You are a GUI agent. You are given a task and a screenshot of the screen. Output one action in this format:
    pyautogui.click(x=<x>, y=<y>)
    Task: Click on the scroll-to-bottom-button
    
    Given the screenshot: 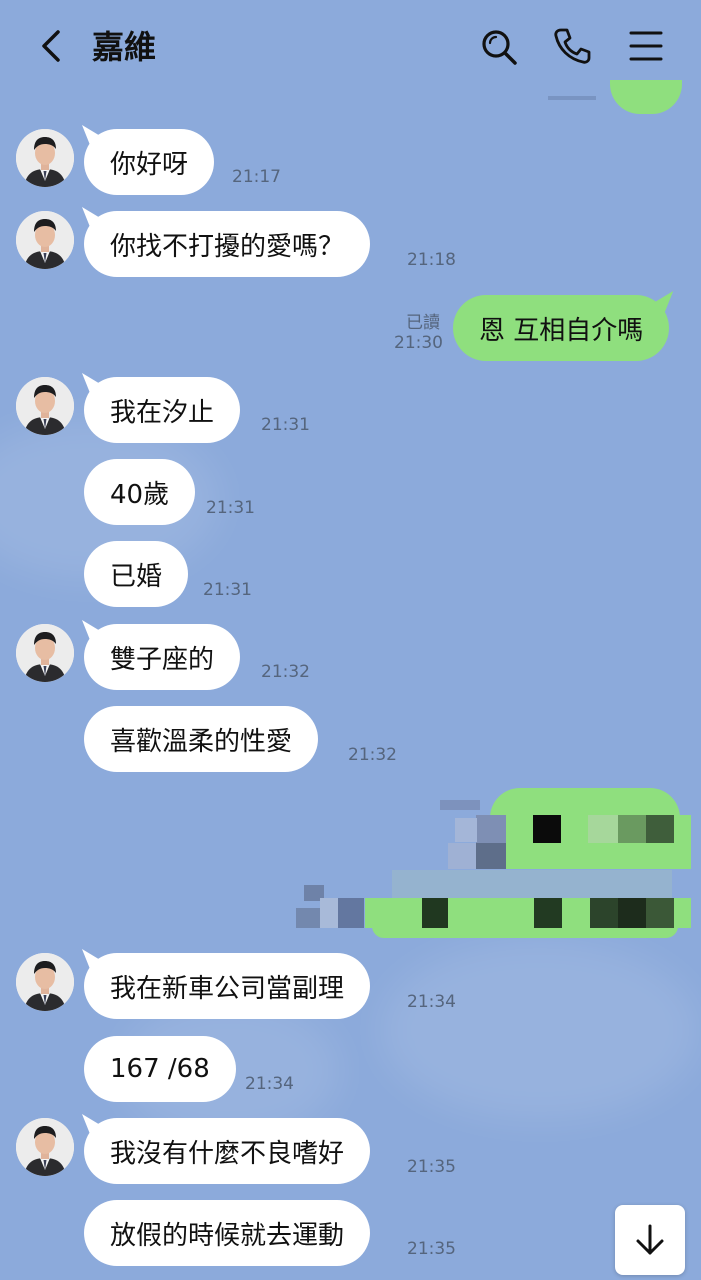 What is the action you would take?
    pyautogui.click(x=650, y=1240)
    